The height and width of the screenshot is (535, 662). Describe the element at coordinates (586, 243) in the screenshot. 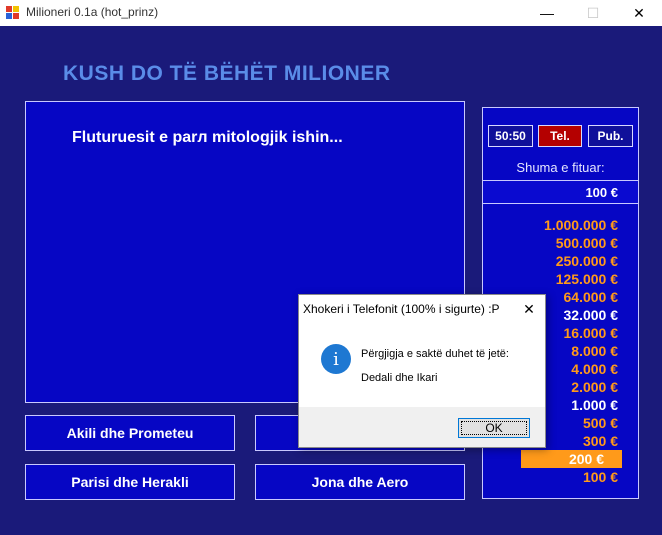

I see `ladder-rung: 500.000 €` at that location.